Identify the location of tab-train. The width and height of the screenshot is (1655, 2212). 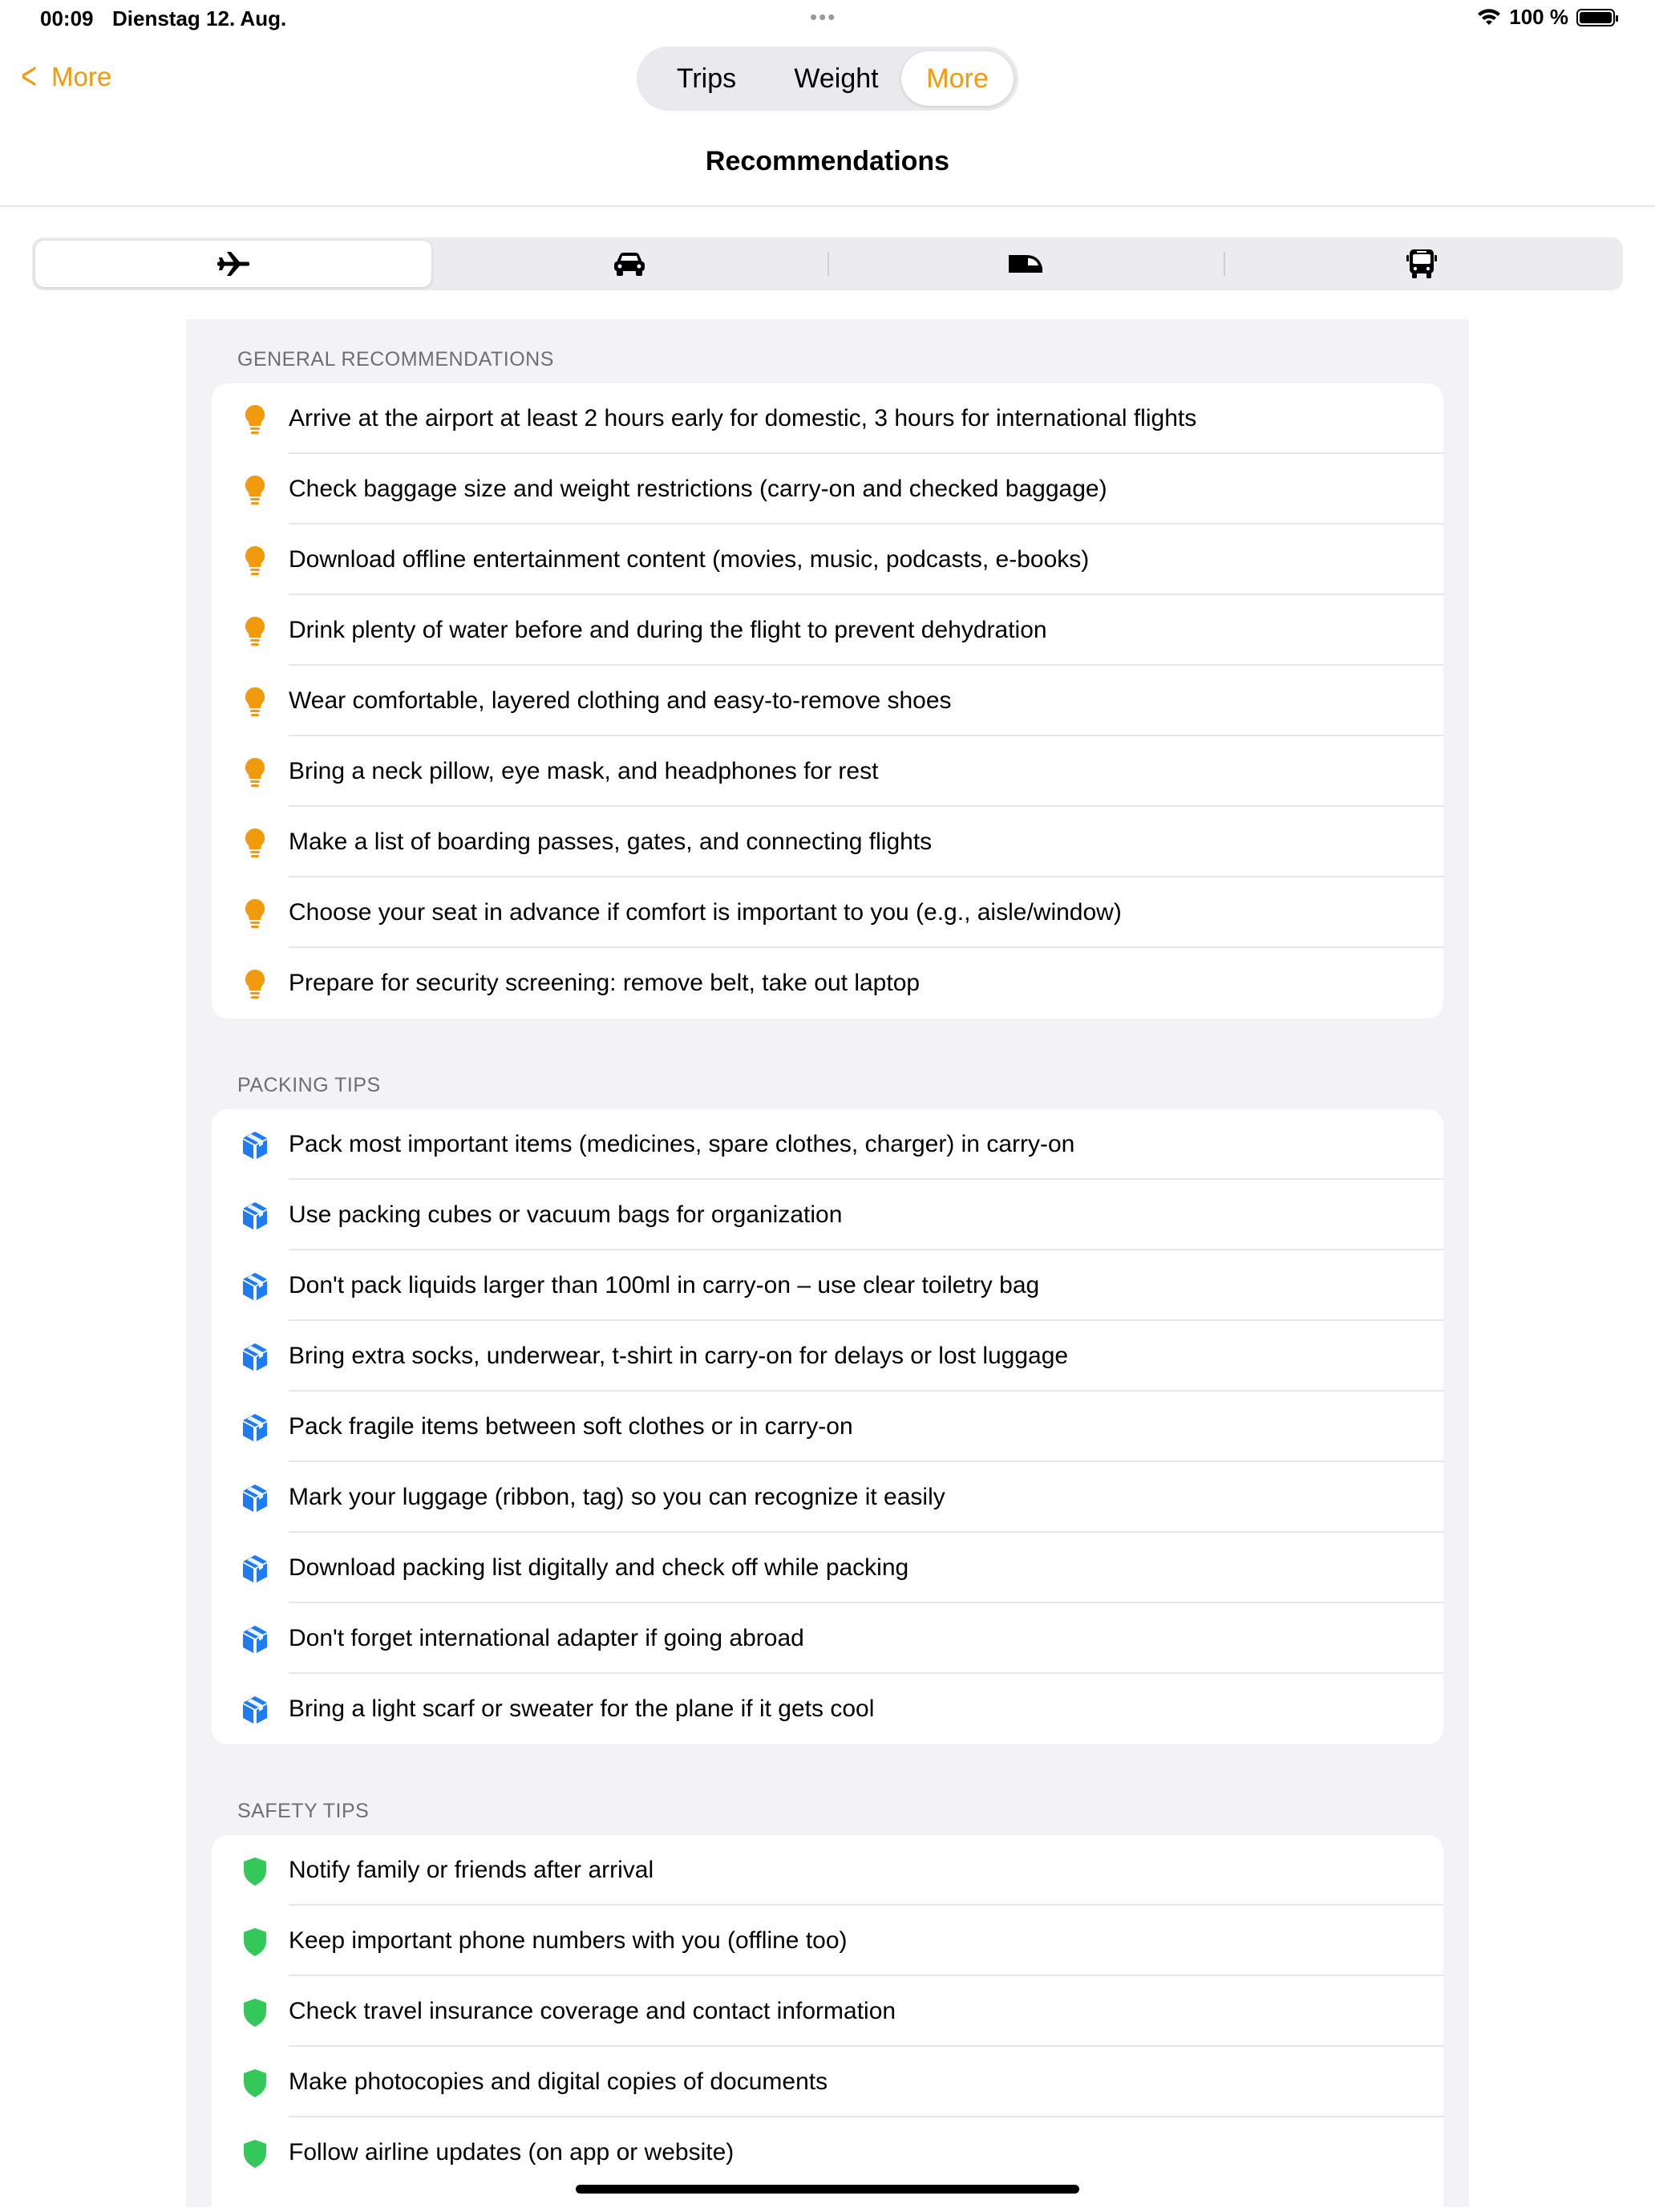
(1026, 264).